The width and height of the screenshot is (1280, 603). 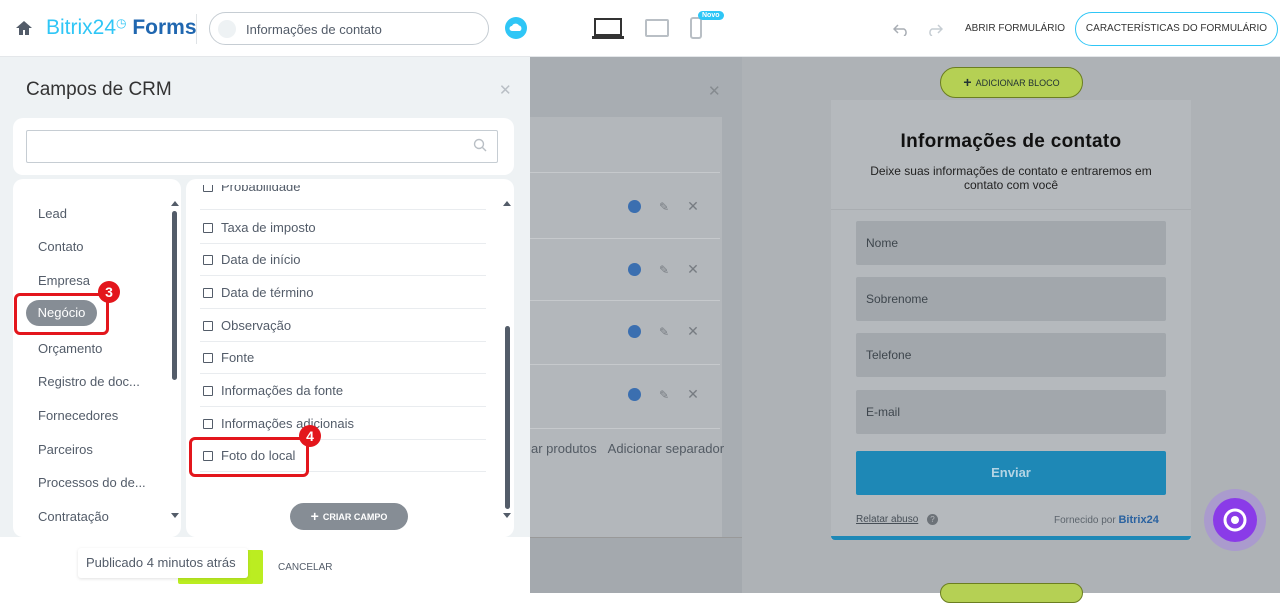 What do you see at coordinates (287, 423) in the screenshot?
I see `field-label: Informações adicionais` at bounding box center [287, 423].